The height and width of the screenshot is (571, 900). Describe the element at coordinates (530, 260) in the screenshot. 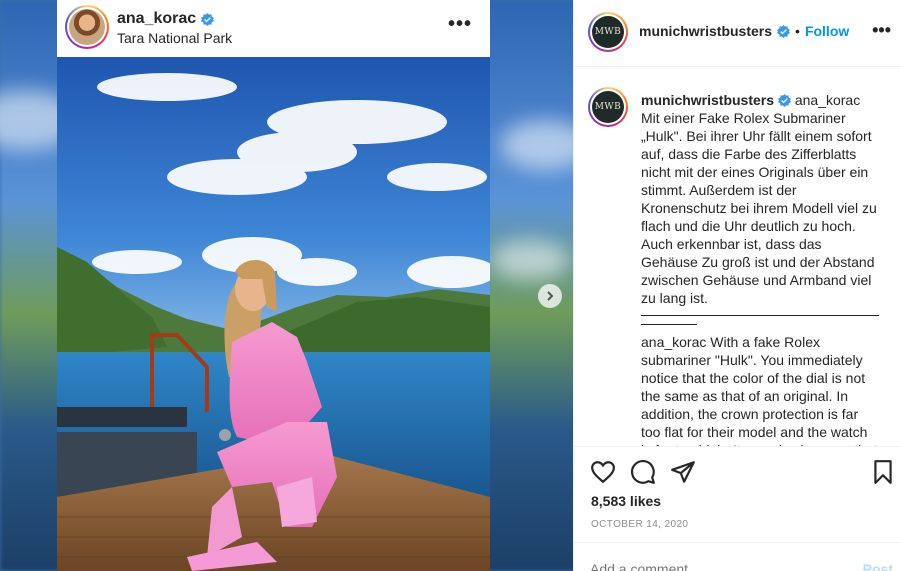

I see `backdrop-cloud` at that location.